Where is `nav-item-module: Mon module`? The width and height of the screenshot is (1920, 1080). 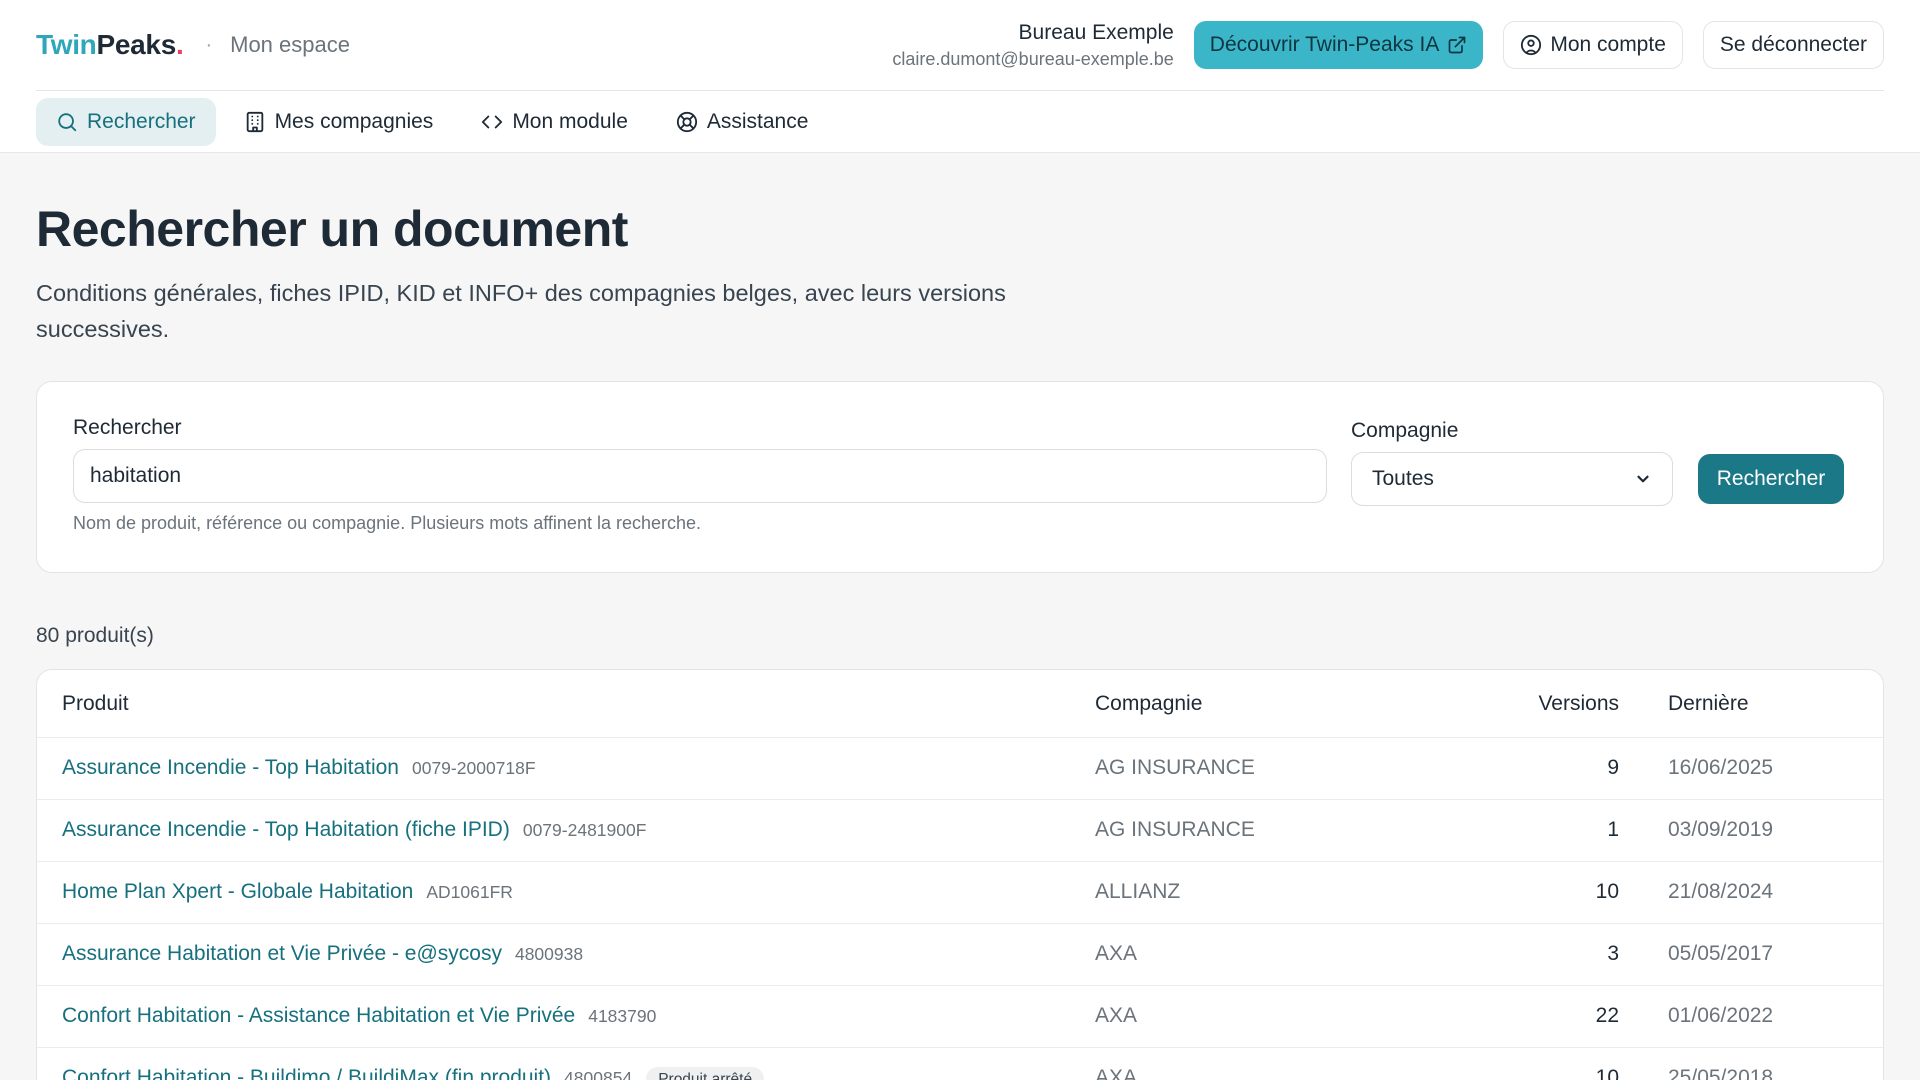
nav-item-module: Mon module is located at coordinates (554, 122).